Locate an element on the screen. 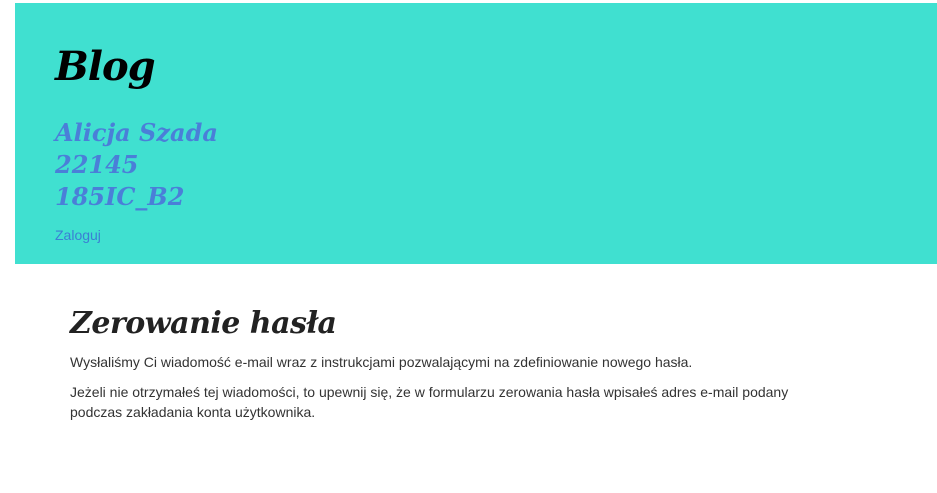  author-info: Alicja Szada 22145 185IC_B2 is located at coordinates (136, 165).